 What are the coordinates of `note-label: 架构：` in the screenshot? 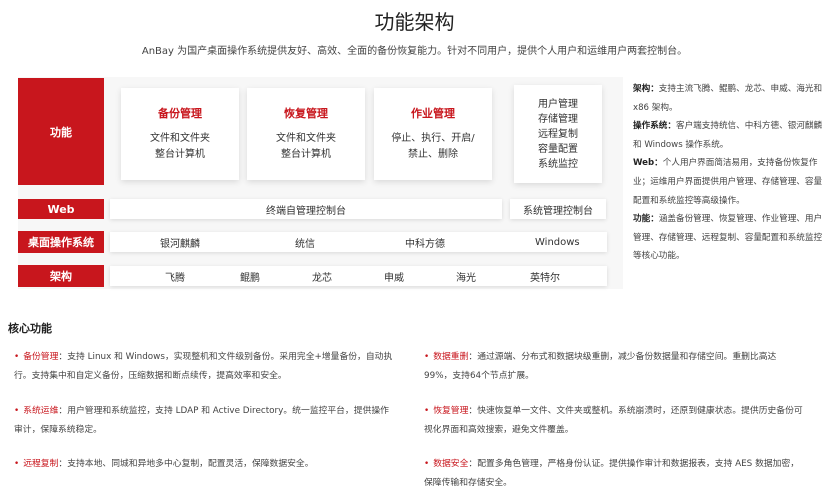 It's located at (646, 89).